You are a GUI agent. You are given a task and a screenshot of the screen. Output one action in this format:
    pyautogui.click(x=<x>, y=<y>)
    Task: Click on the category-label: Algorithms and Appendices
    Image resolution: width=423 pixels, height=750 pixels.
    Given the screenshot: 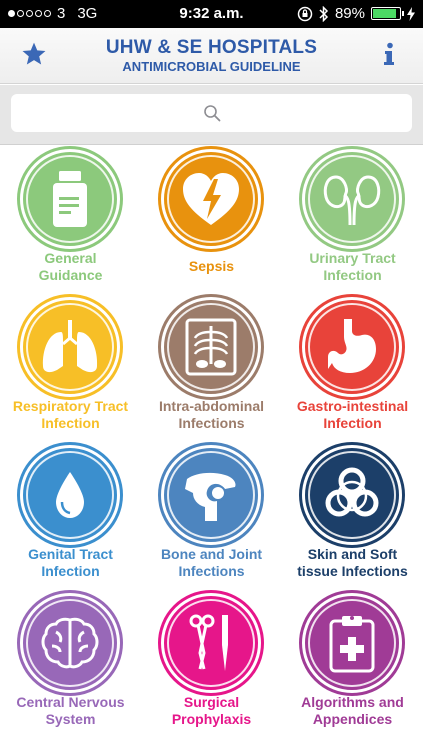 What is the action you would take?
    pyautogui.click(x=352, y=710)
    